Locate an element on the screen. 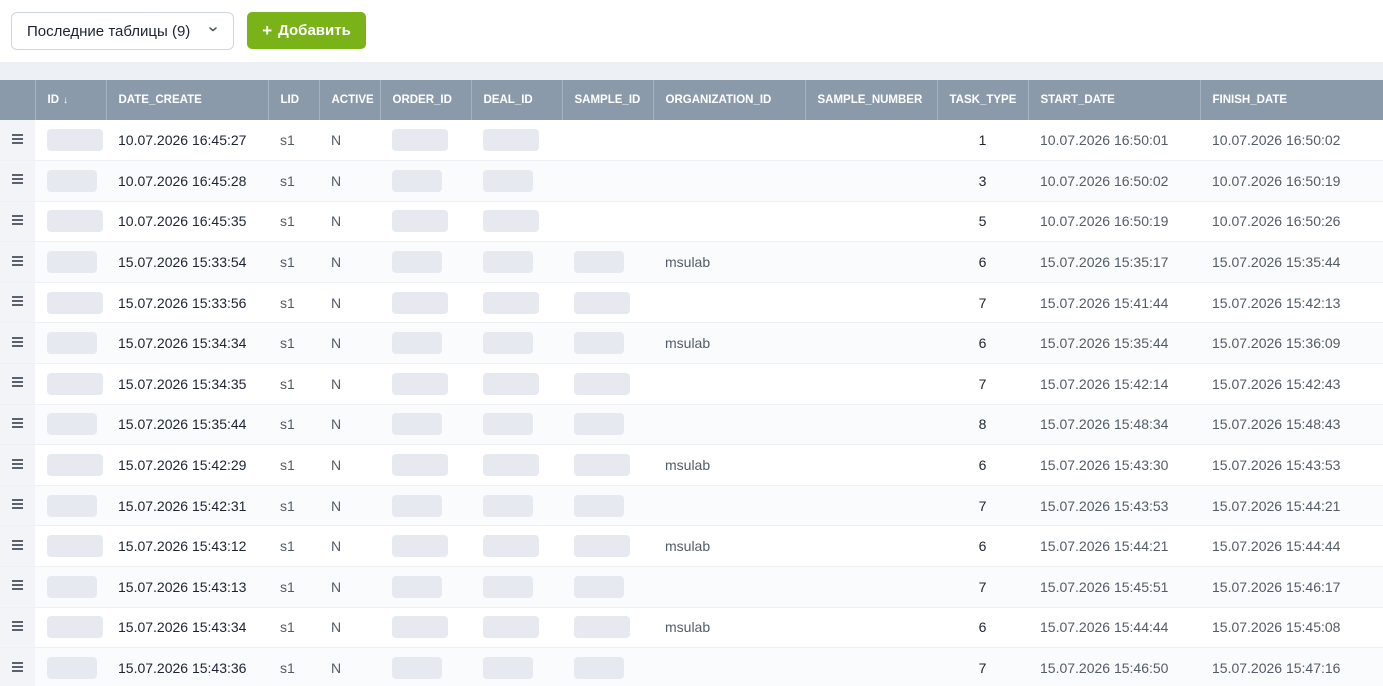 Image resolution: width=1383 pixels, height=686 pixels. cell-start-date: 15.07.2026 15:48:34 is located at coordinates (1114, 425).